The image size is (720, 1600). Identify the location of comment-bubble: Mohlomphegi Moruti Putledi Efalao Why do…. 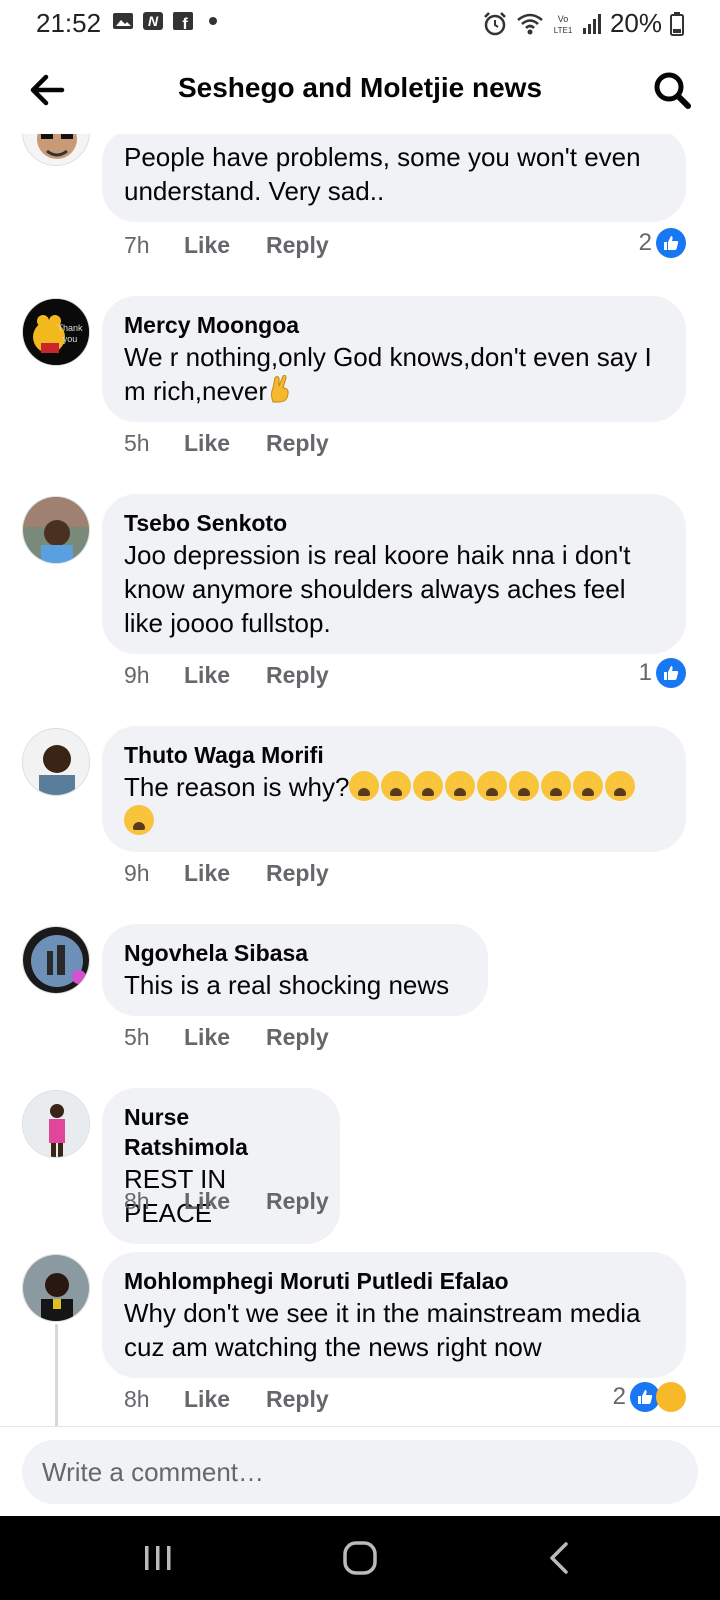
(394, 1315).